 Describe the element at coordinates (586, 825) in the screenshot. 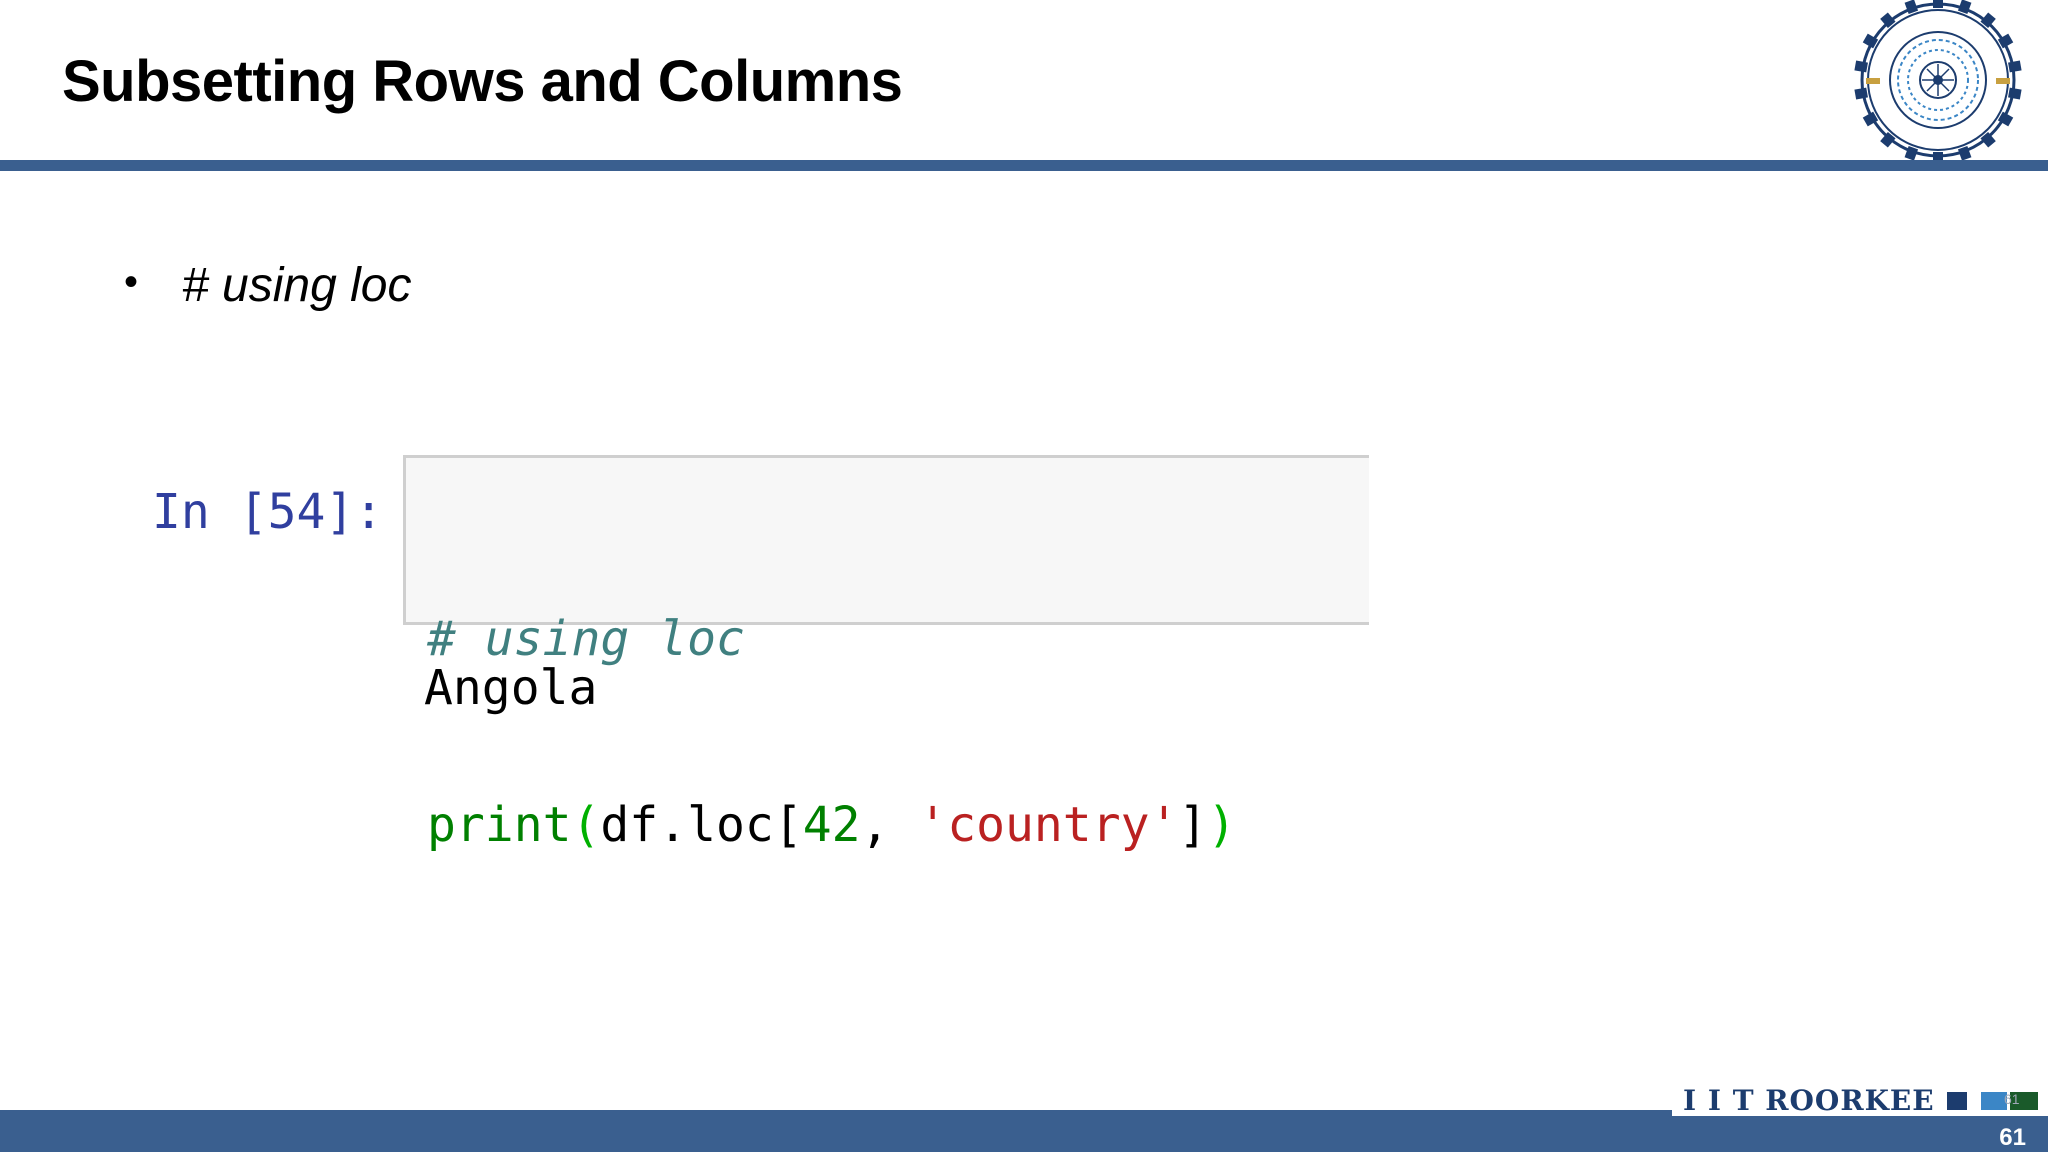

I see `code-open-paren: (` at that location.